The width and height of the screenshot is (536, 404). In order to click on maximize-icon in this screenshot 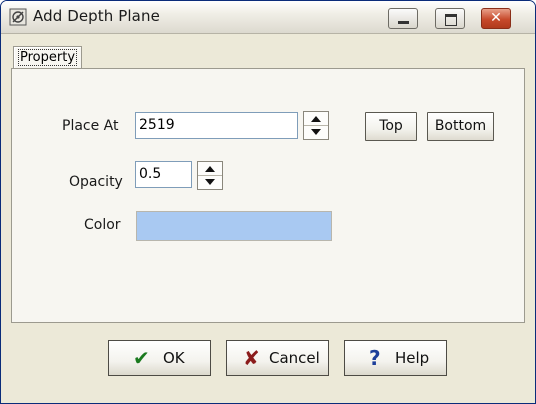, I will do `click(451, 20)`.